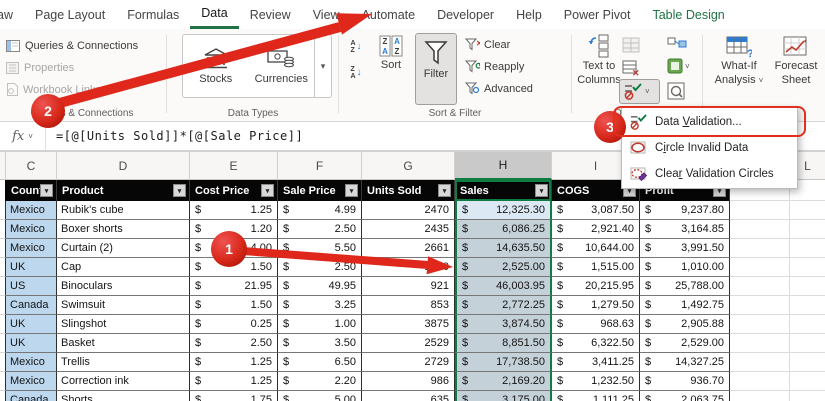 The image size is (825, 401). Describe the element at coordinates (320, 343) in the screenshot. I see `sale-price-cell: $3.50` at that location.